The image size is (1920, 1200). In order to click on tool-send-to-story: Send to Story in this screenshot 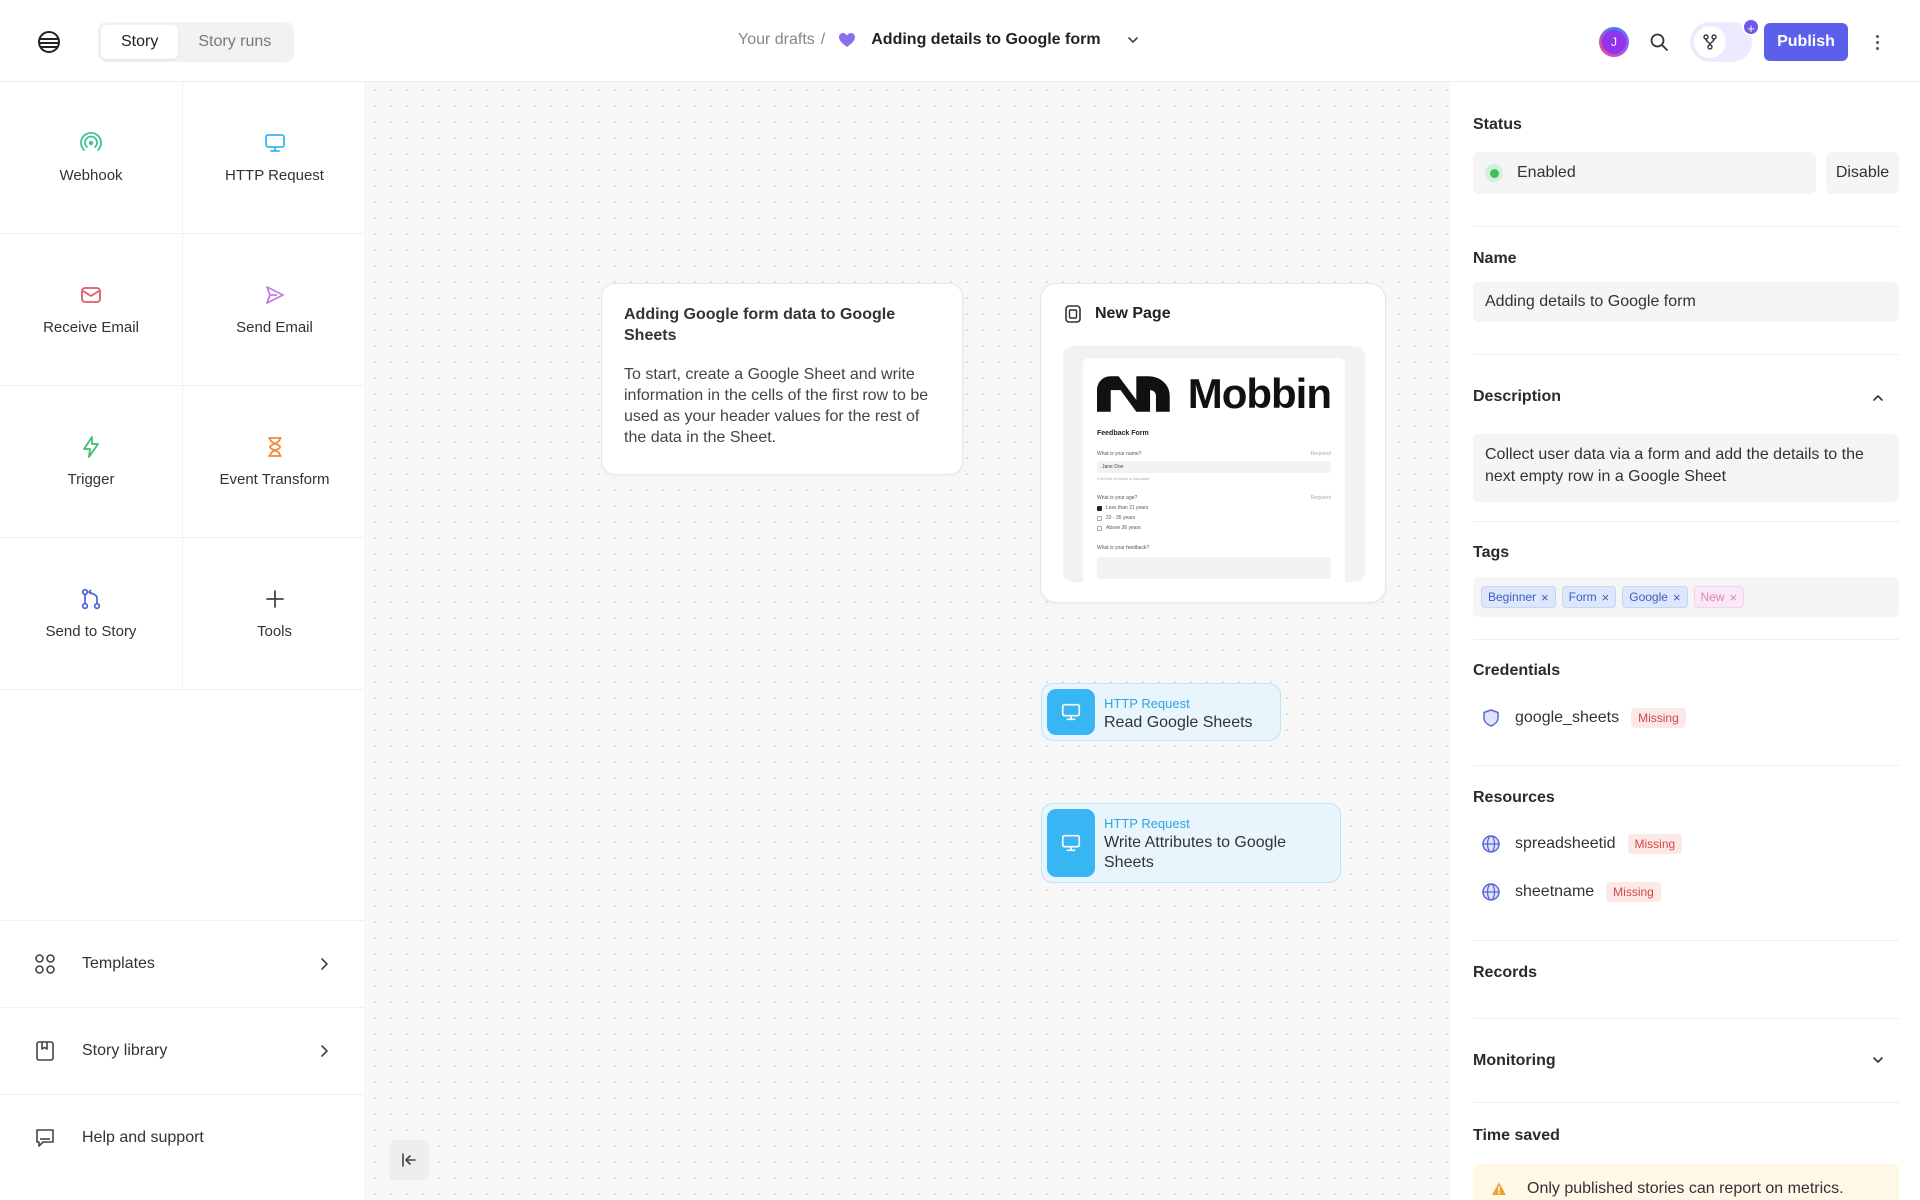, I will do `click(91, 614)`.